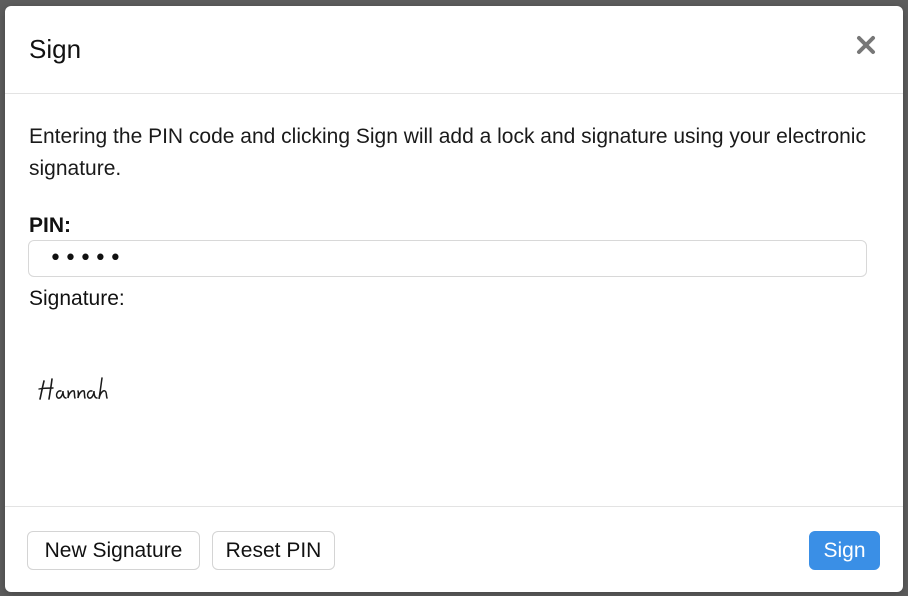 The image size is (908, 596). I want to click on dialog-header: Sign, so click(454, 50).